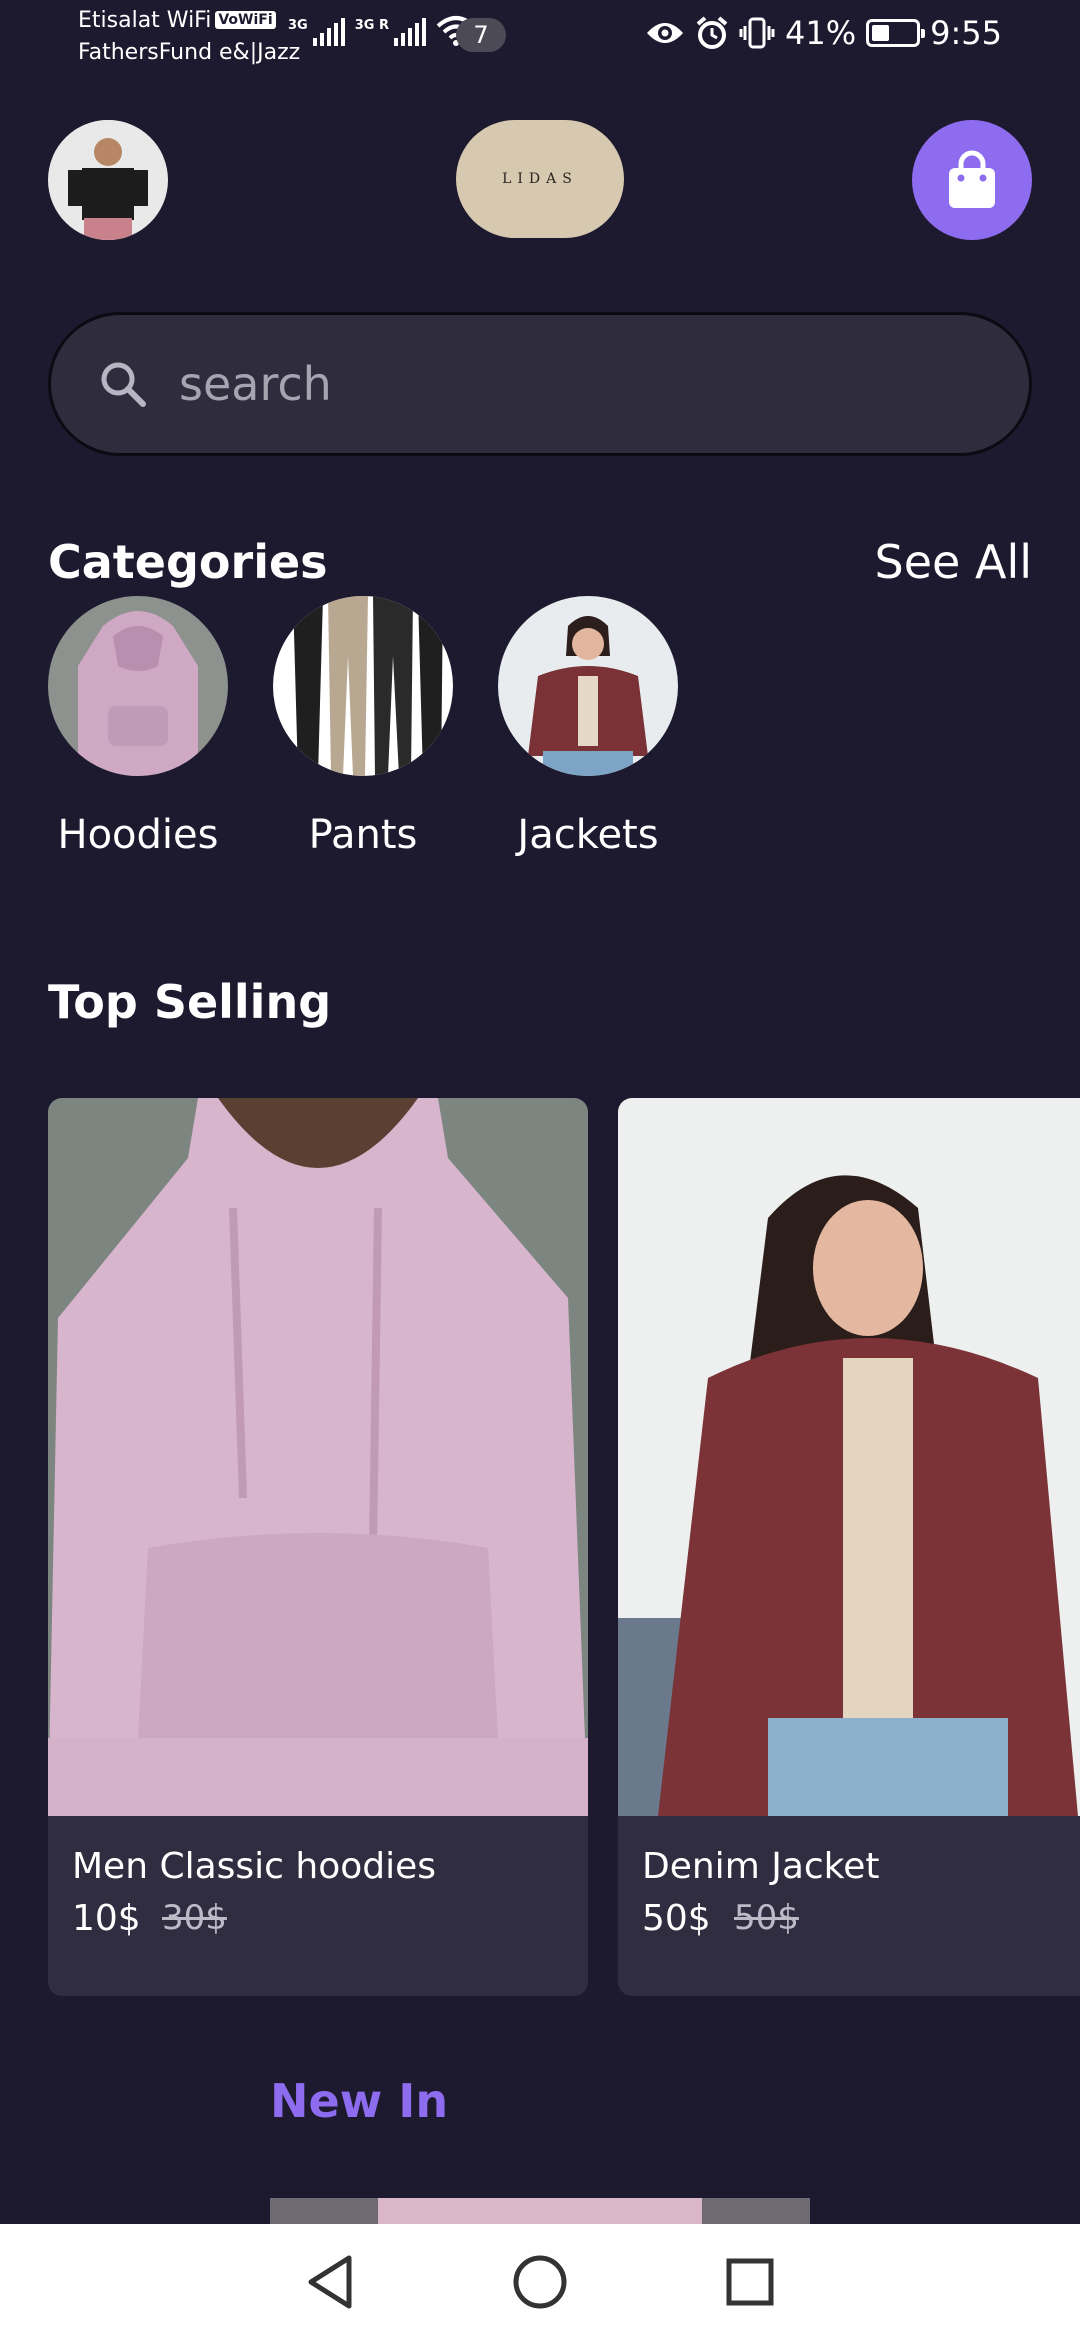 The width and height of the screenshot is (1080, 2340). I want to click on top-selling-title: Top Selling, so click(190, 1002).